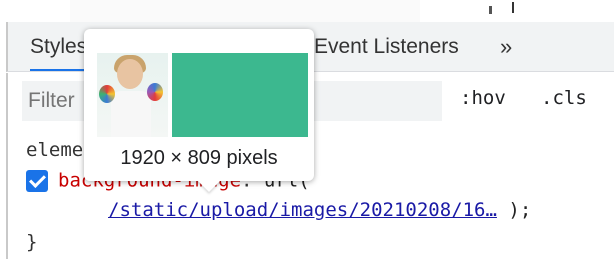  I want to click on elements-tree-strip, so click(307, 11).